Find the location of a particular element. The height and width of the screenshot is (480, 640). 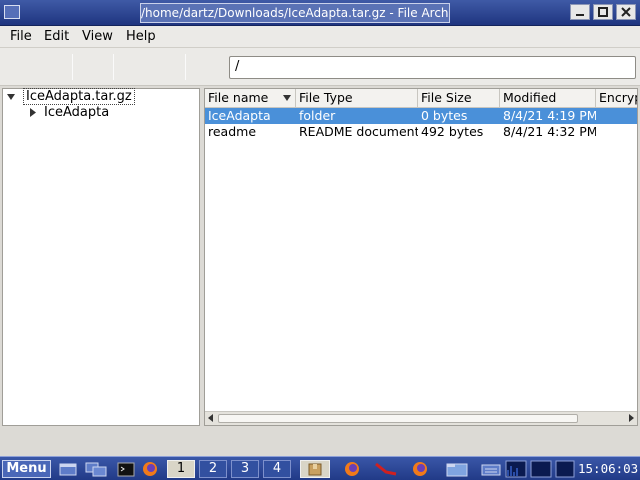

cell-modified: 8/4/21 4:19 PM is located at coordinates (549, 115).